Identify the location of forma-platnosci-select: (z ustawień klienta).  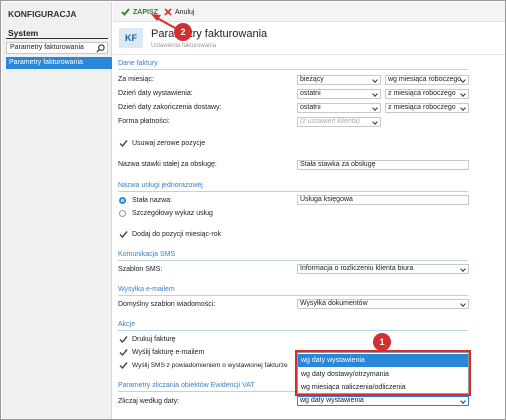
(339, 122).